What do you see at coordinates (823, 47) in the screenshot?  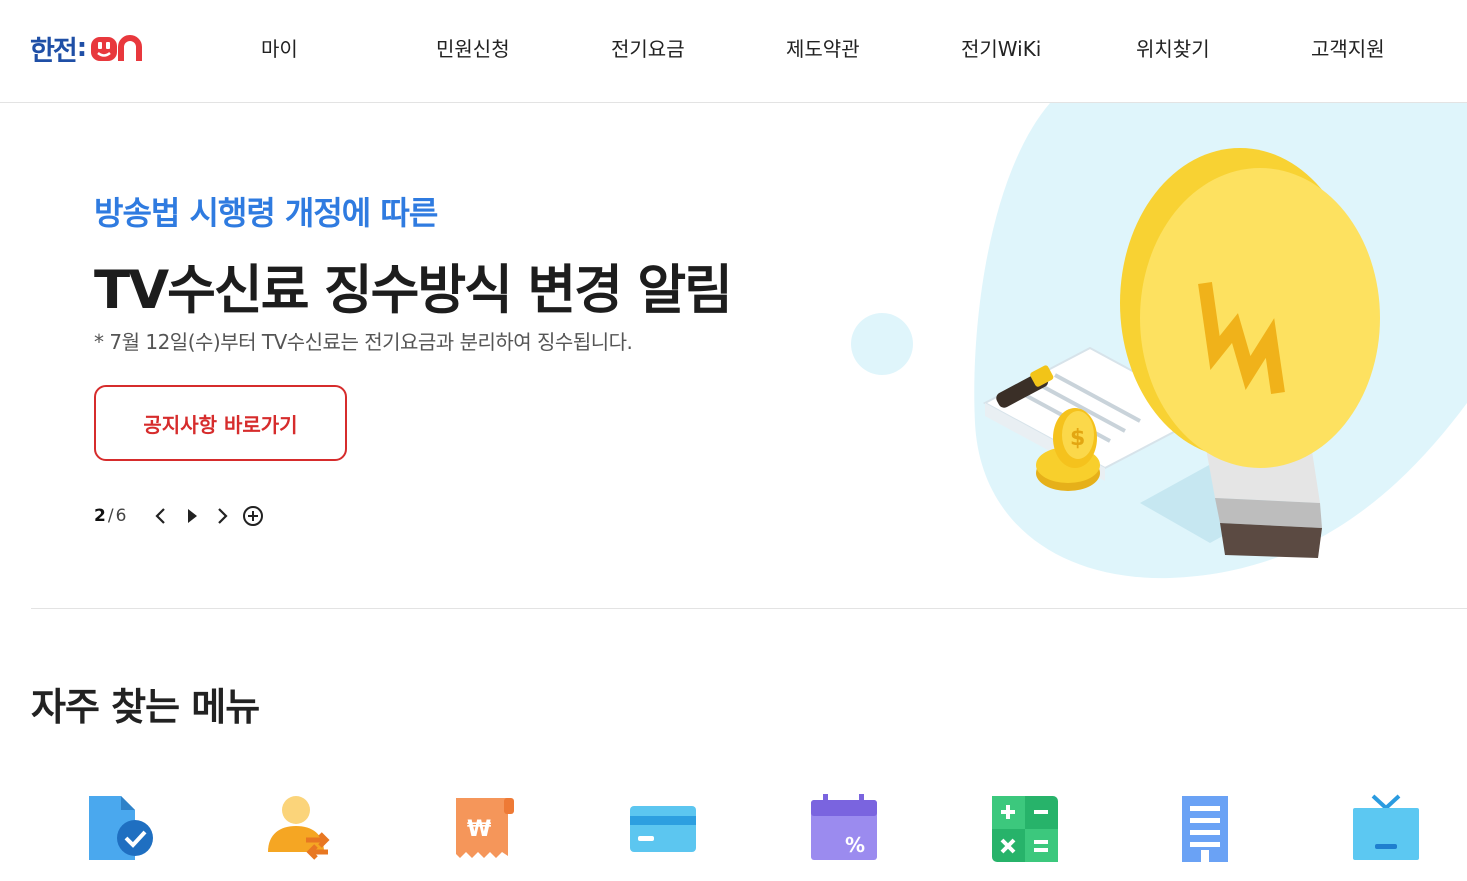 I see `nav-item-terms: 제도약관` at bounding box center [823, 47].